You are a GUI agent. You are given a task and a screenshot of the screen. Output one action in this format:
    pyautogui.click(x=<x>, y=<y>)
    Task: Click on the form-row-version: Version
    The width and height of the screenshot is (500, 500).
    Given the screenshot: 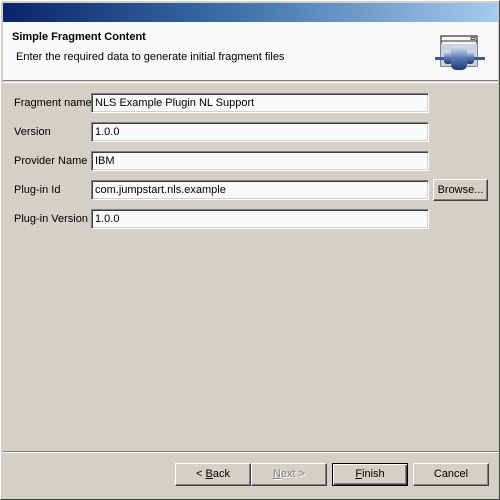 What is the action you would take?
    pyautogui.click(x=250, y=132)
    